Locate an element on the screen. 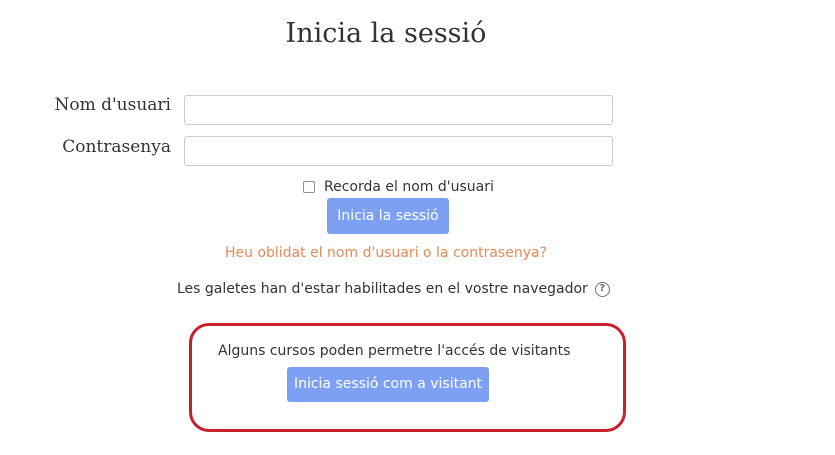 The width and height of the screenshot is (835, 455). login-button: Inicia la sessió is located at coordinates (388, 216).